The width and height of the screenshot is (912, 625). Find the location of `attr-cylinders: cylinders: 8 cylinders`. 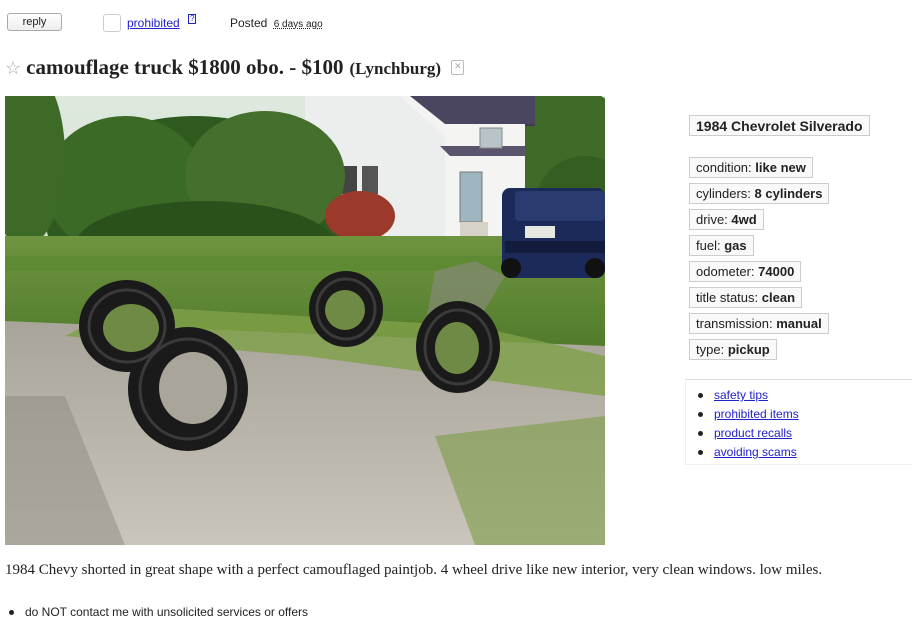

attr-cylinders: cylinders: 8 cylinders is located at coordinates (759, 193).